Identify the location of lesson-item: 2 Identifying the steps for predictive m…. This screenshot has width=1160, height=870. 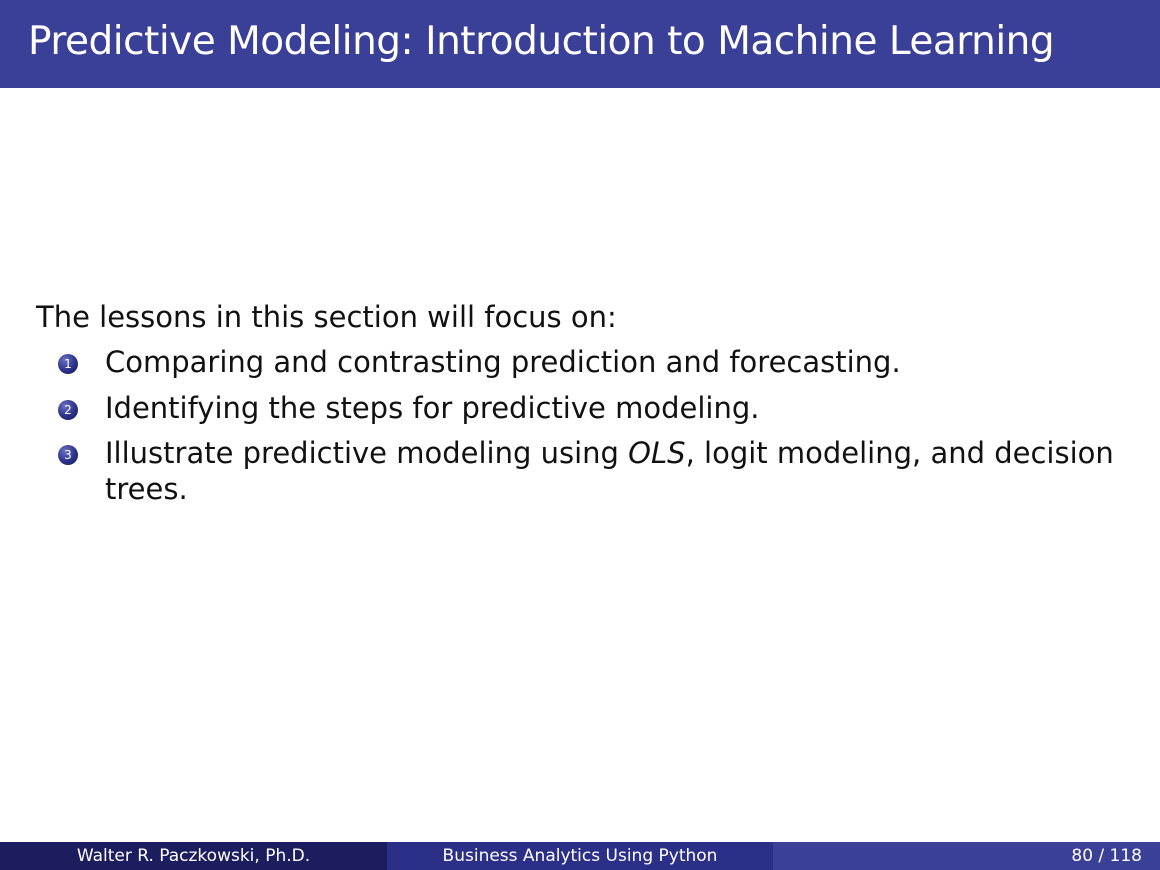
(581, 408).